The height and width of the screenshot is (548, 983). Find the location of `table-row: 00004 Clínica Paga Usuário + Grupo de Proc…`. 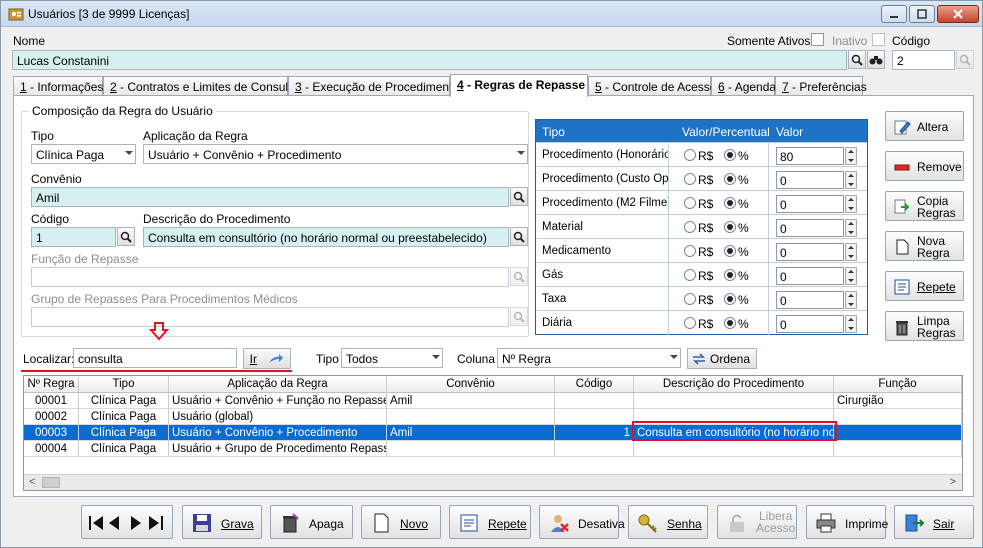

table-row: 00004 Clínica Paga Usuário + Grupo de Proc… is located at coordinates (493, 449).